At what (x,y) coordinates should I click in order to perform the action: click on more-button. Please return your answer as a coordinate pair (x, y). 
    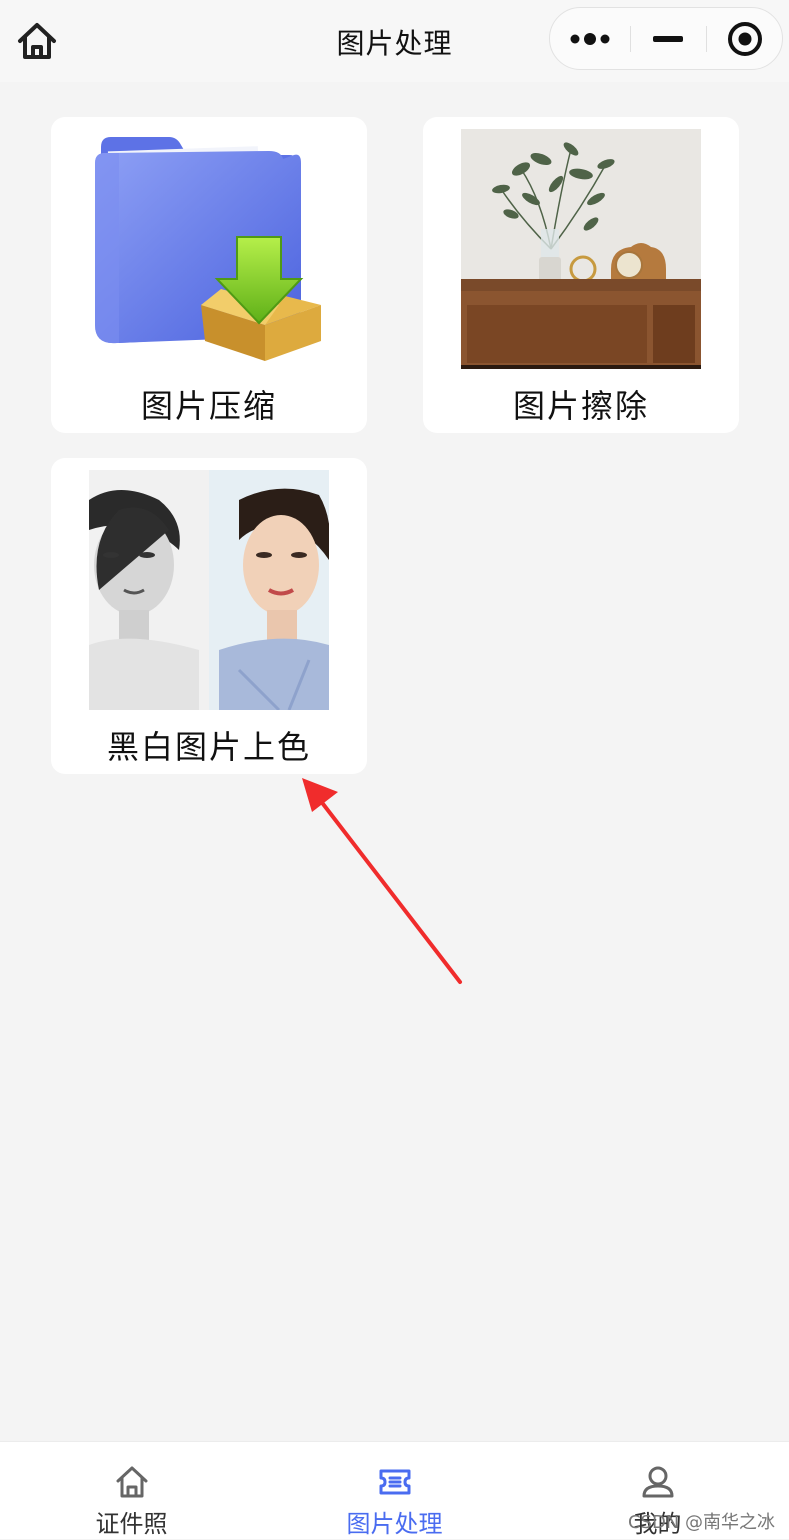
    Looking at the image, I should click on (590, 38).